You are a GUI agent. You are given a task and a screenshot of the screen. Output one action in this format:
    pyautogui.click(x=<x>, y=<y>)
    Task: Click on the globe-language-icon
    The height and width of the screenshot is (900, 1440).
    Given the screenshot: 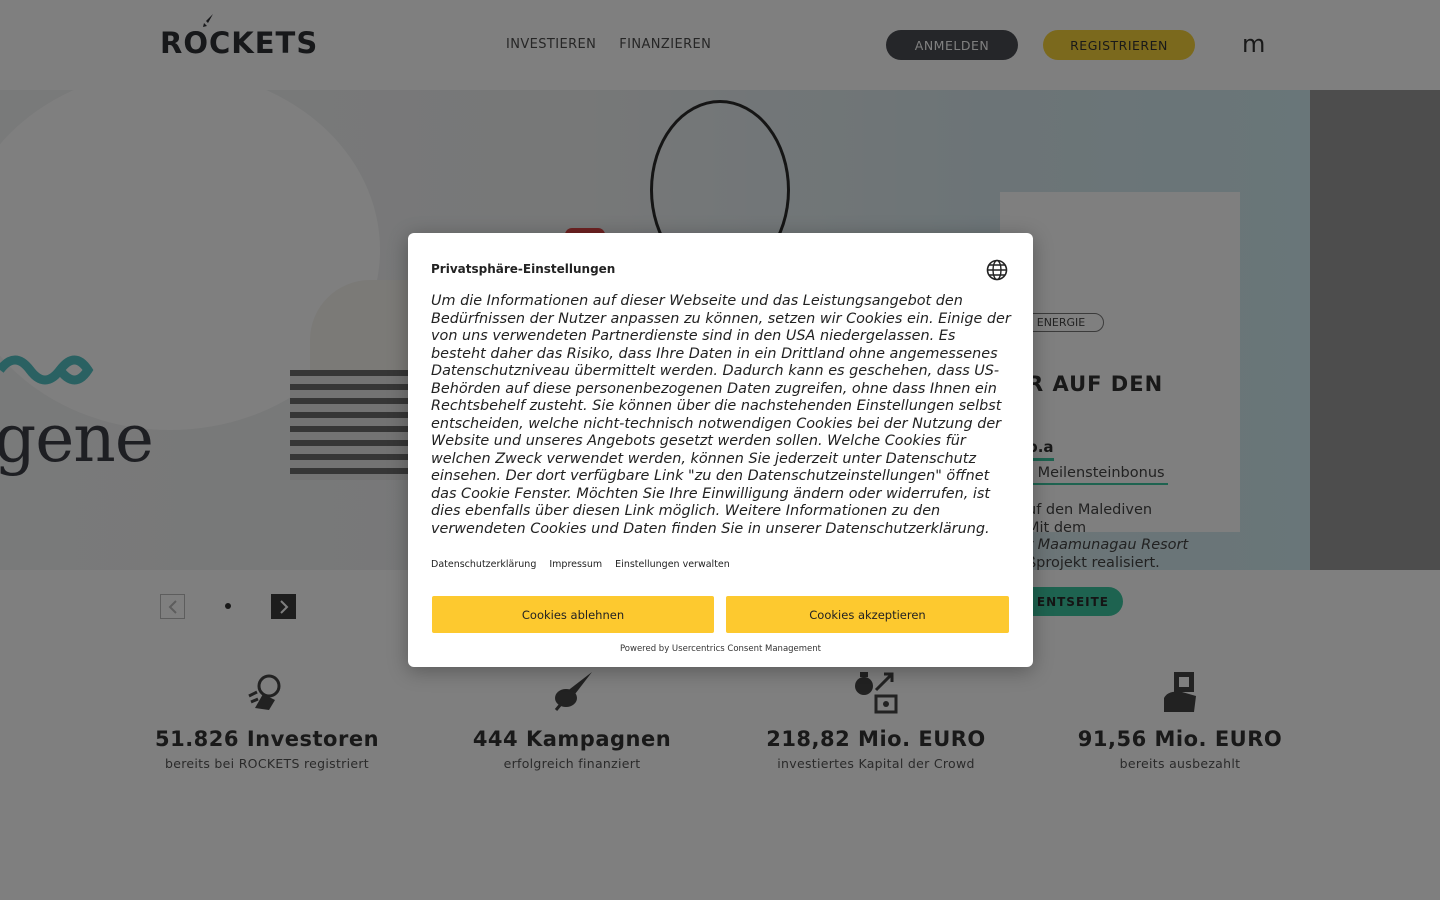 What is the action you would take?
    pyautogui.click(x=997, y=270)
    